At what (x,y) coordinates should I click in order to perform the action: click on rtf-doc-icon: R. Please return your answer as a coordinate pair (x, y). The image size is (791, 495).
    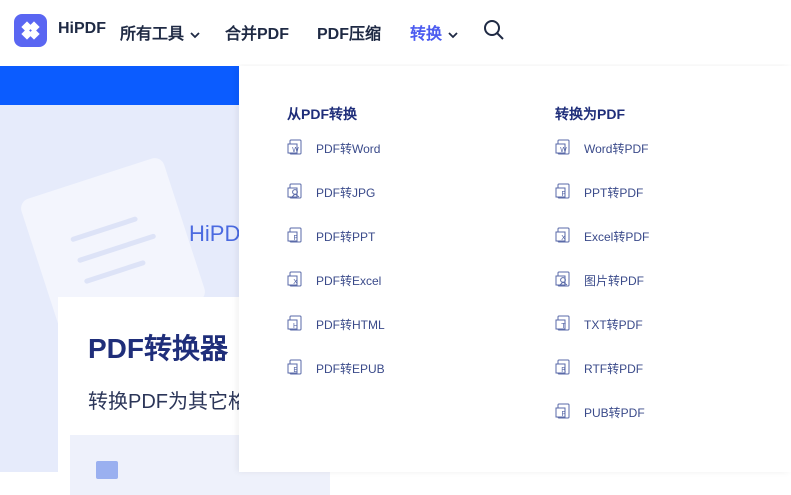
    Looking at the image, I should click on (563, 367).